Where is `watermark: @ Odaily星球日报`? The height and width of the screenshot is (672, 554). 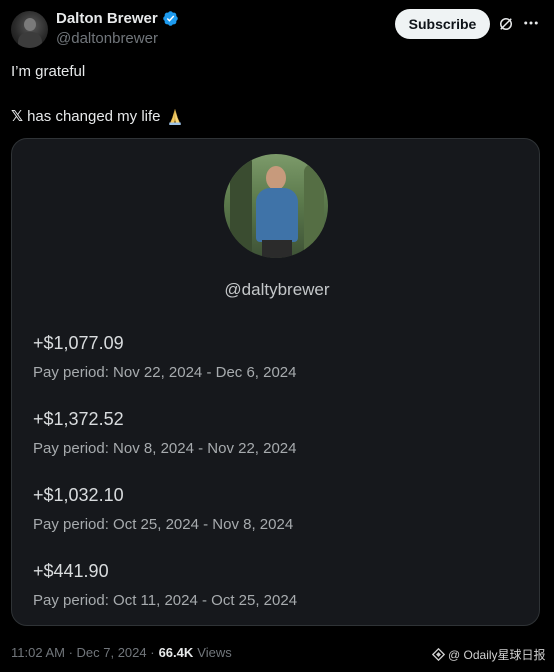 watermark: @ Odaily星球日报 is located at coordinates (489, 654).